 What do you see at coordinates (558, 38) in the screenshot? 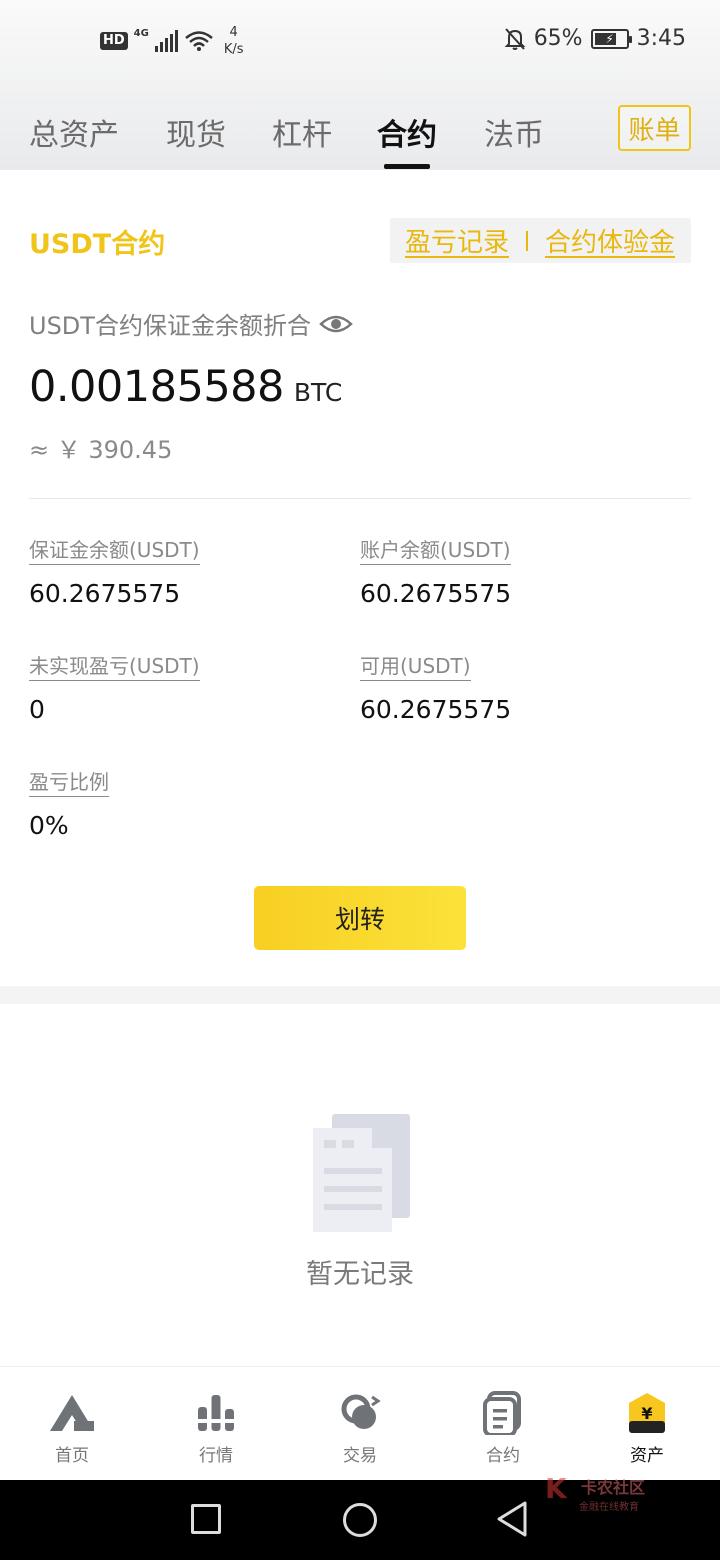
I see `battery-percent: 65%` at bounding box center [558, 38].